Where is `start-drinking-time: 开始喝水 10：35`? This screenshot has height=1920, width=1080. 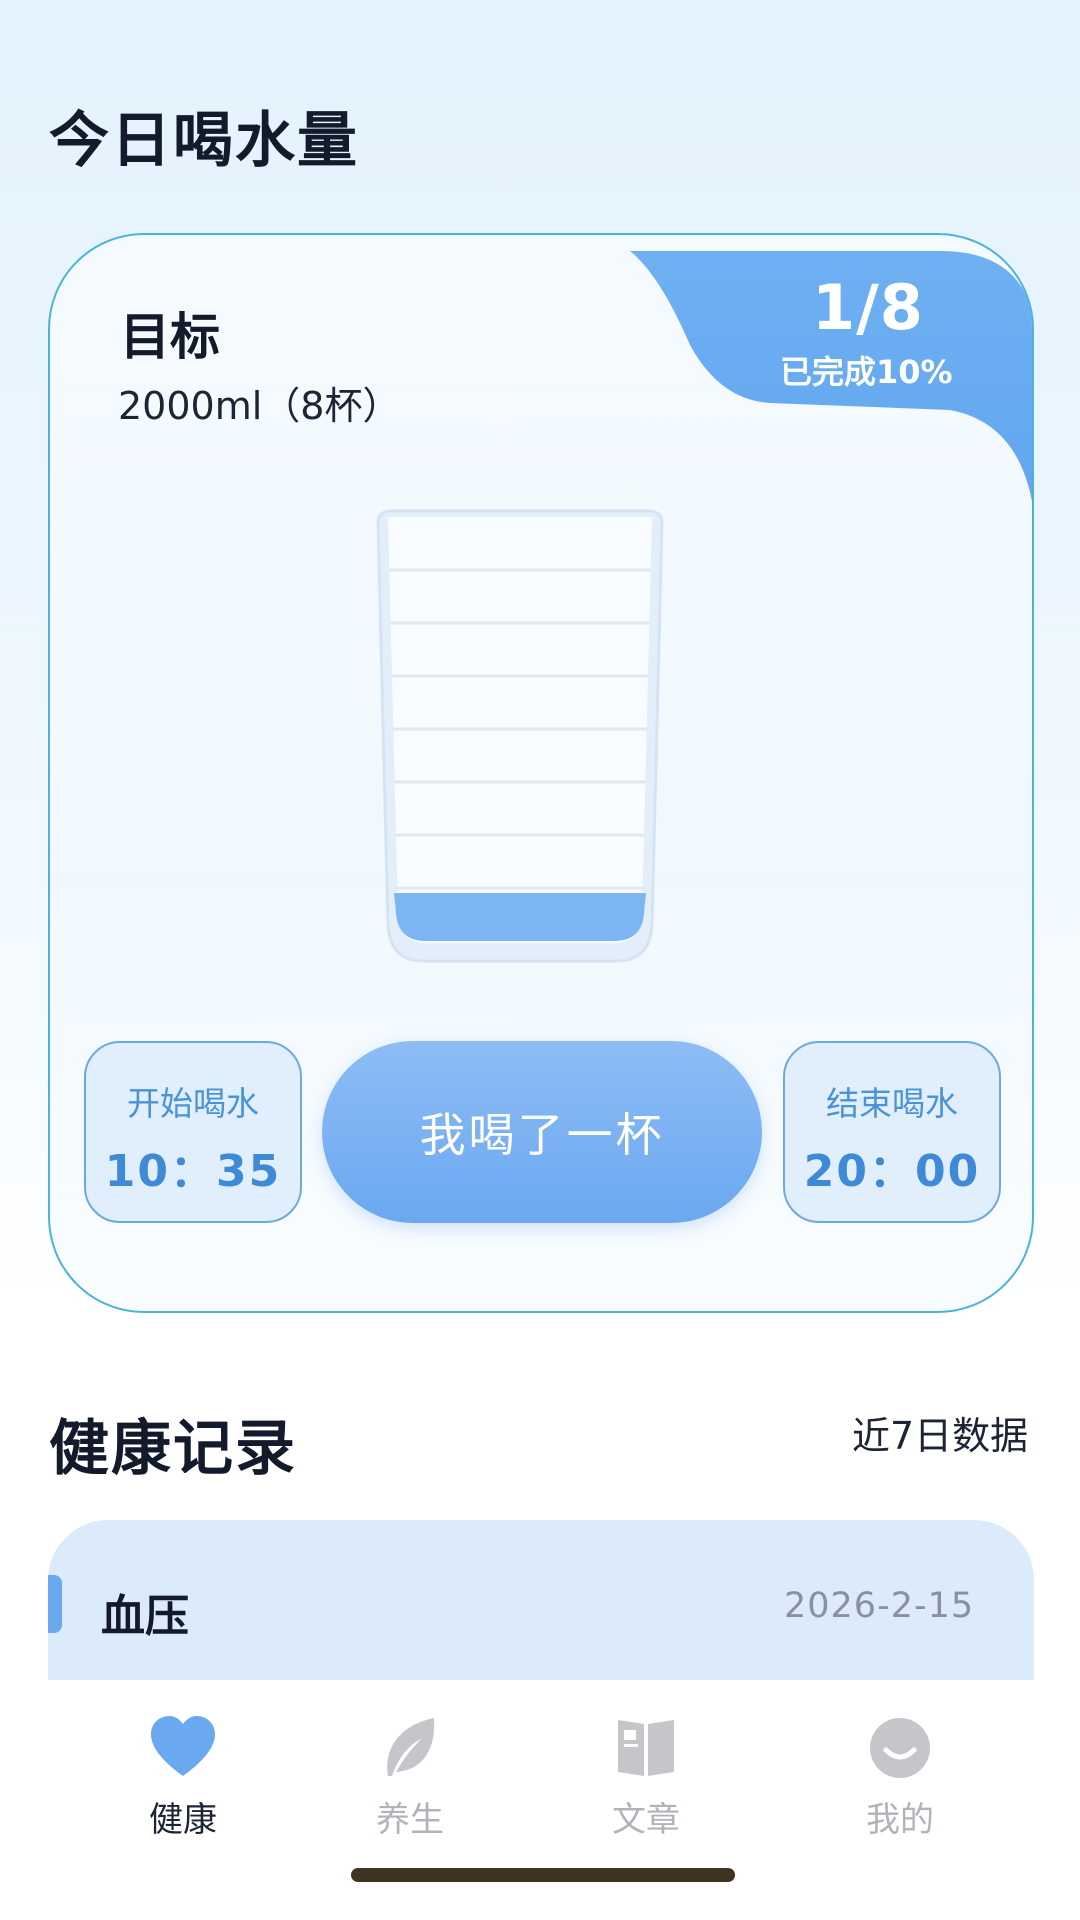
start-drinking-time: 开始喝水 10：35 is located at coordinates (193, 1132).